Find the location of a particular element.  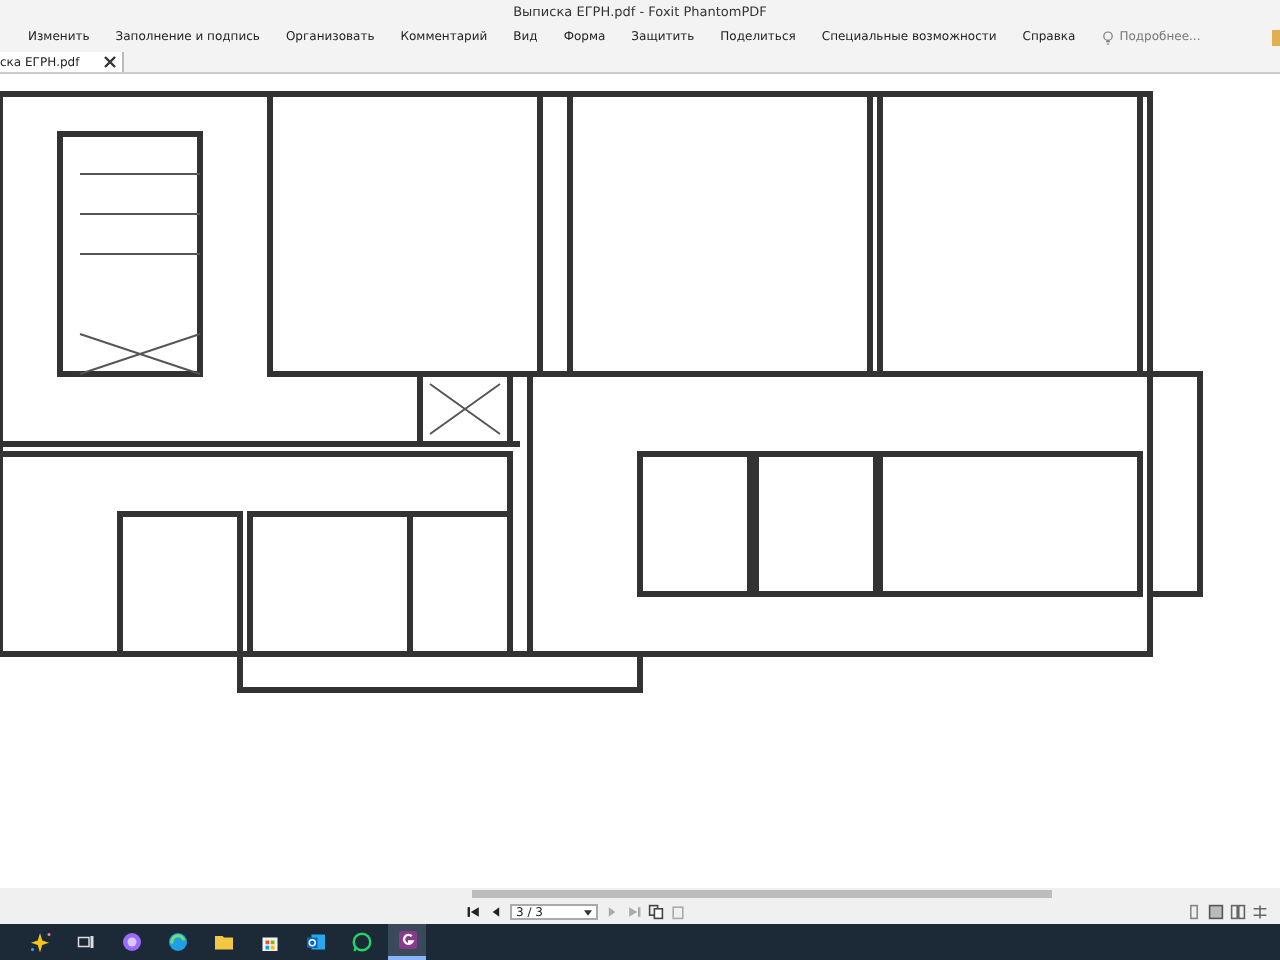

scrollbar-thumb is located at coordinates (762, 894).